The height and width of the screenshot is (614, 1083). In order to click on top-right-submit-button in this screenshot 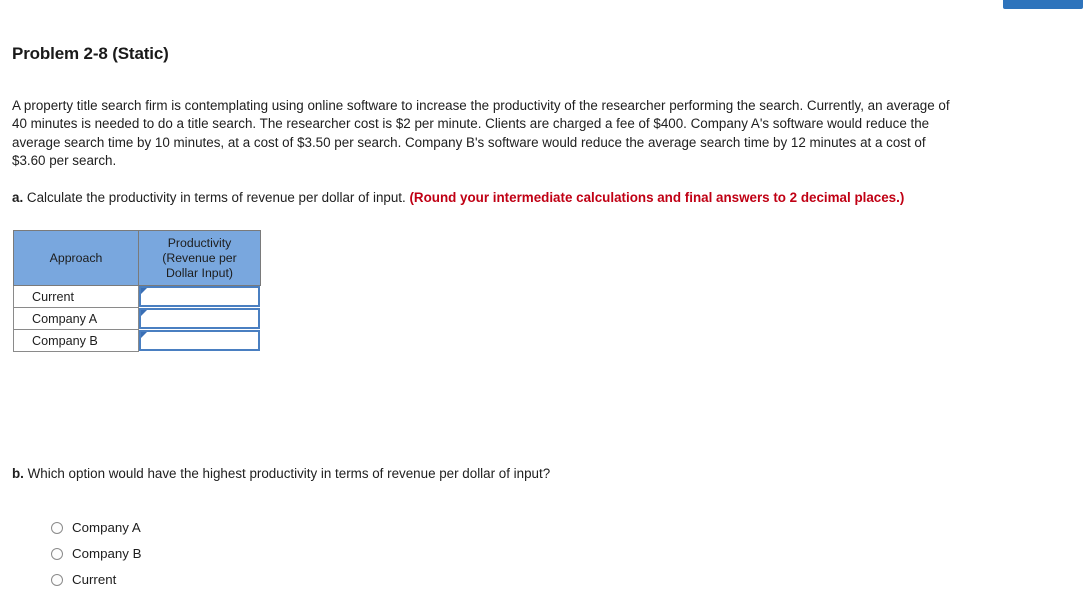, I will do `click(1043, 4)`.